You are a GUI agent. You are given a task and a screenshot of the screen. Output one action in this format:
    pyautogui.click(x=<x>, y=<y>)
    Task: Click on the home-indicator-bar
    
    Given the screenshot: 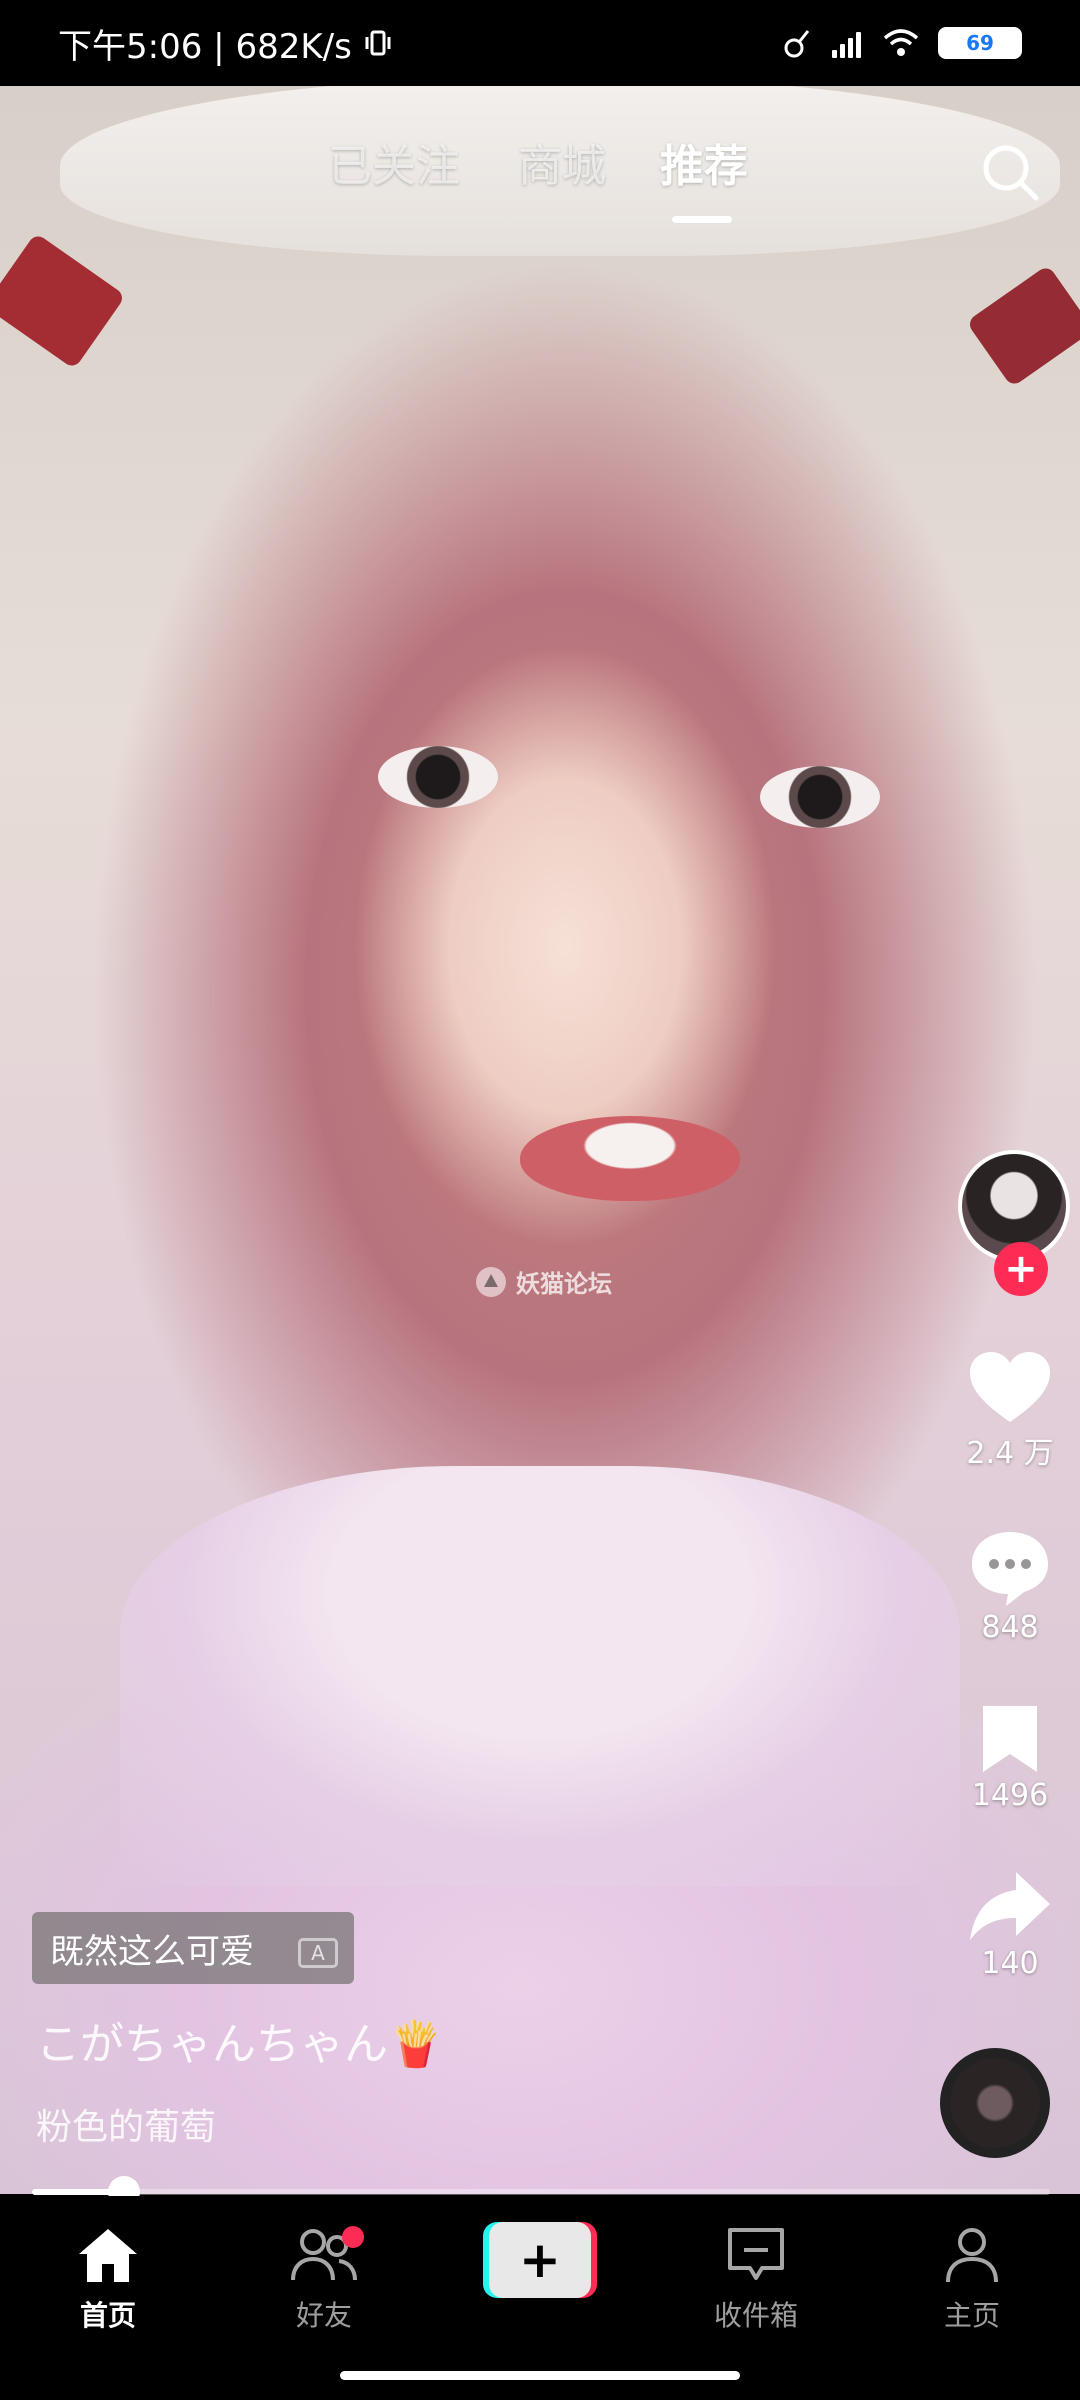 What is the action you would take?
    pyautogui.click(x=540, y=2375)
    